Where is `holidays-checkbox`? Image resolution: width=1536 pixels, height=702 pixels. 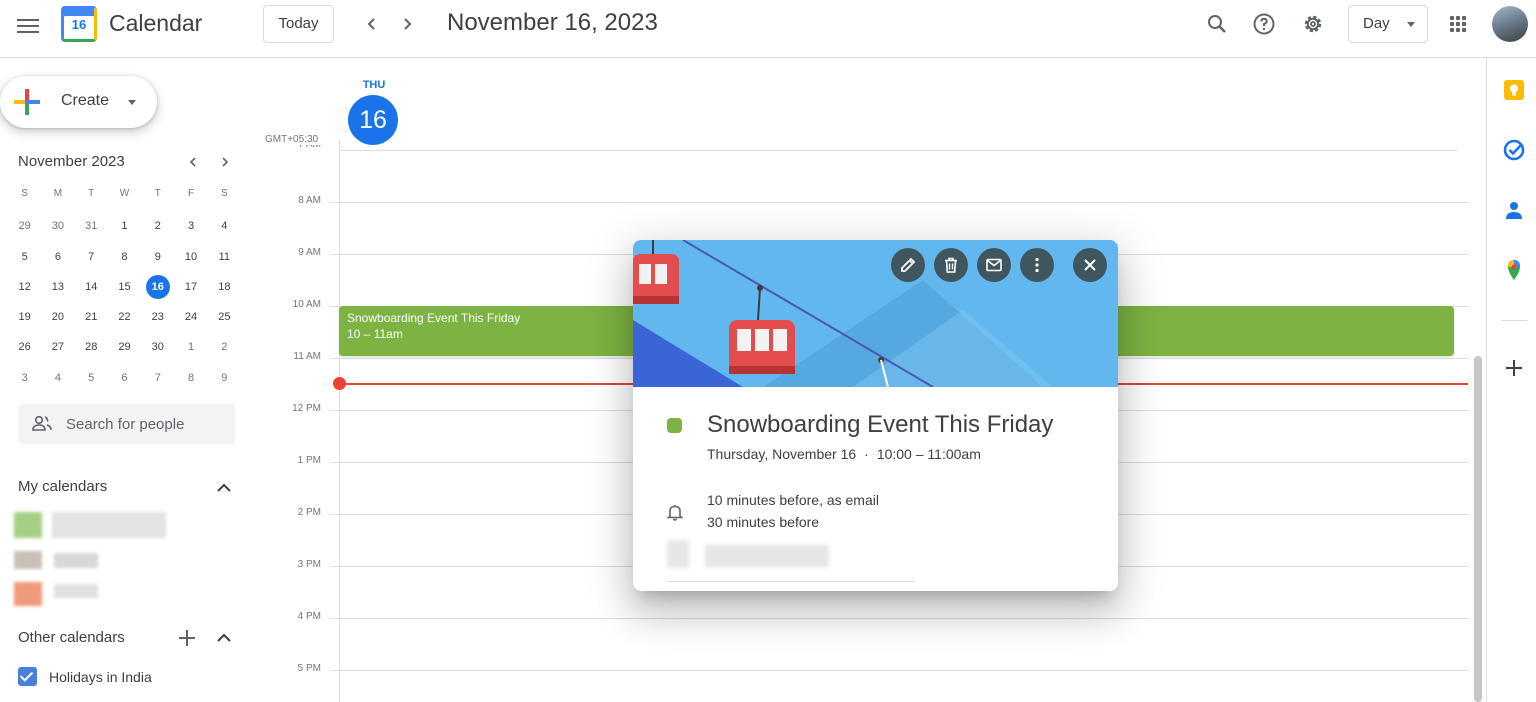 holidays-checkbox is located at coordinates (27, 676).